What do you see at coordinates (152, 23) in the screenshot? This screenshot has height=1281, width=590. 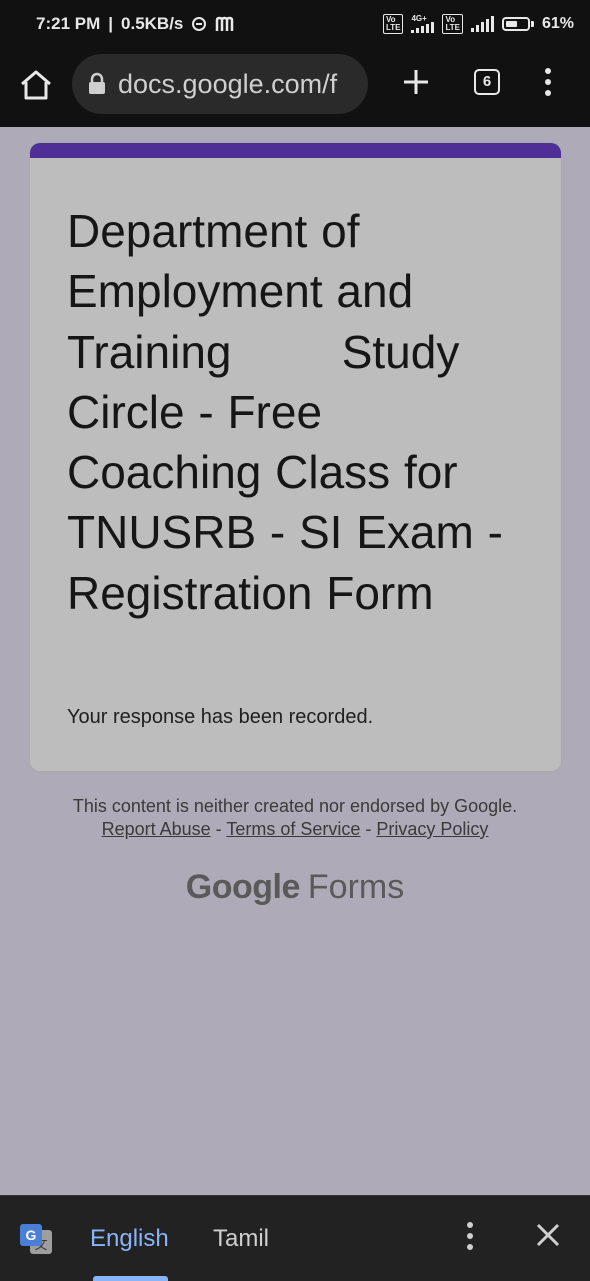 I see `status-speed: 0.5KB/s` at bounding box center [152, 23].